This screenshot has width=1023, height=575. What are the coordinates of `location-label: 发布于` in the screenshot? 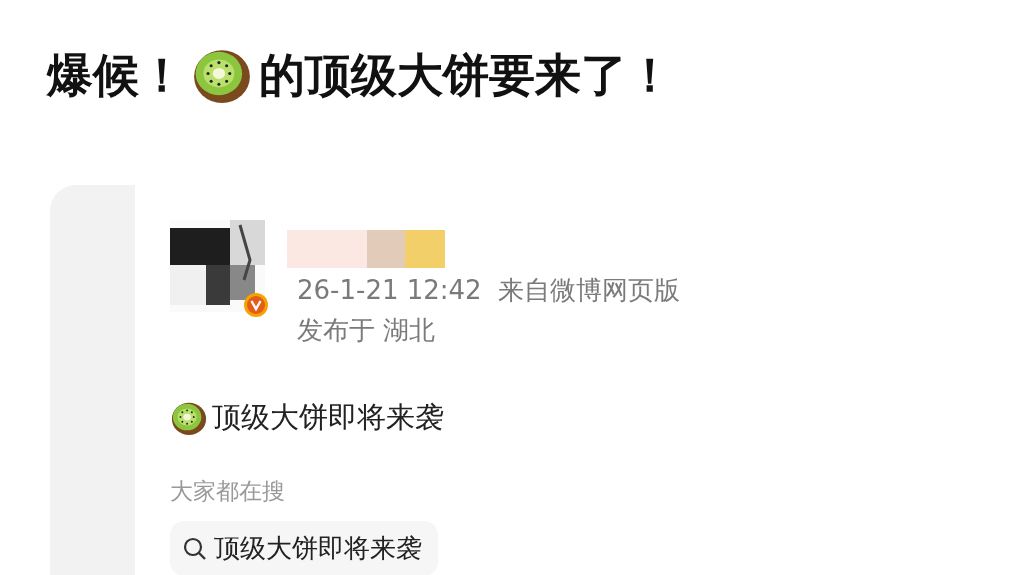 It's located at (336, 330).